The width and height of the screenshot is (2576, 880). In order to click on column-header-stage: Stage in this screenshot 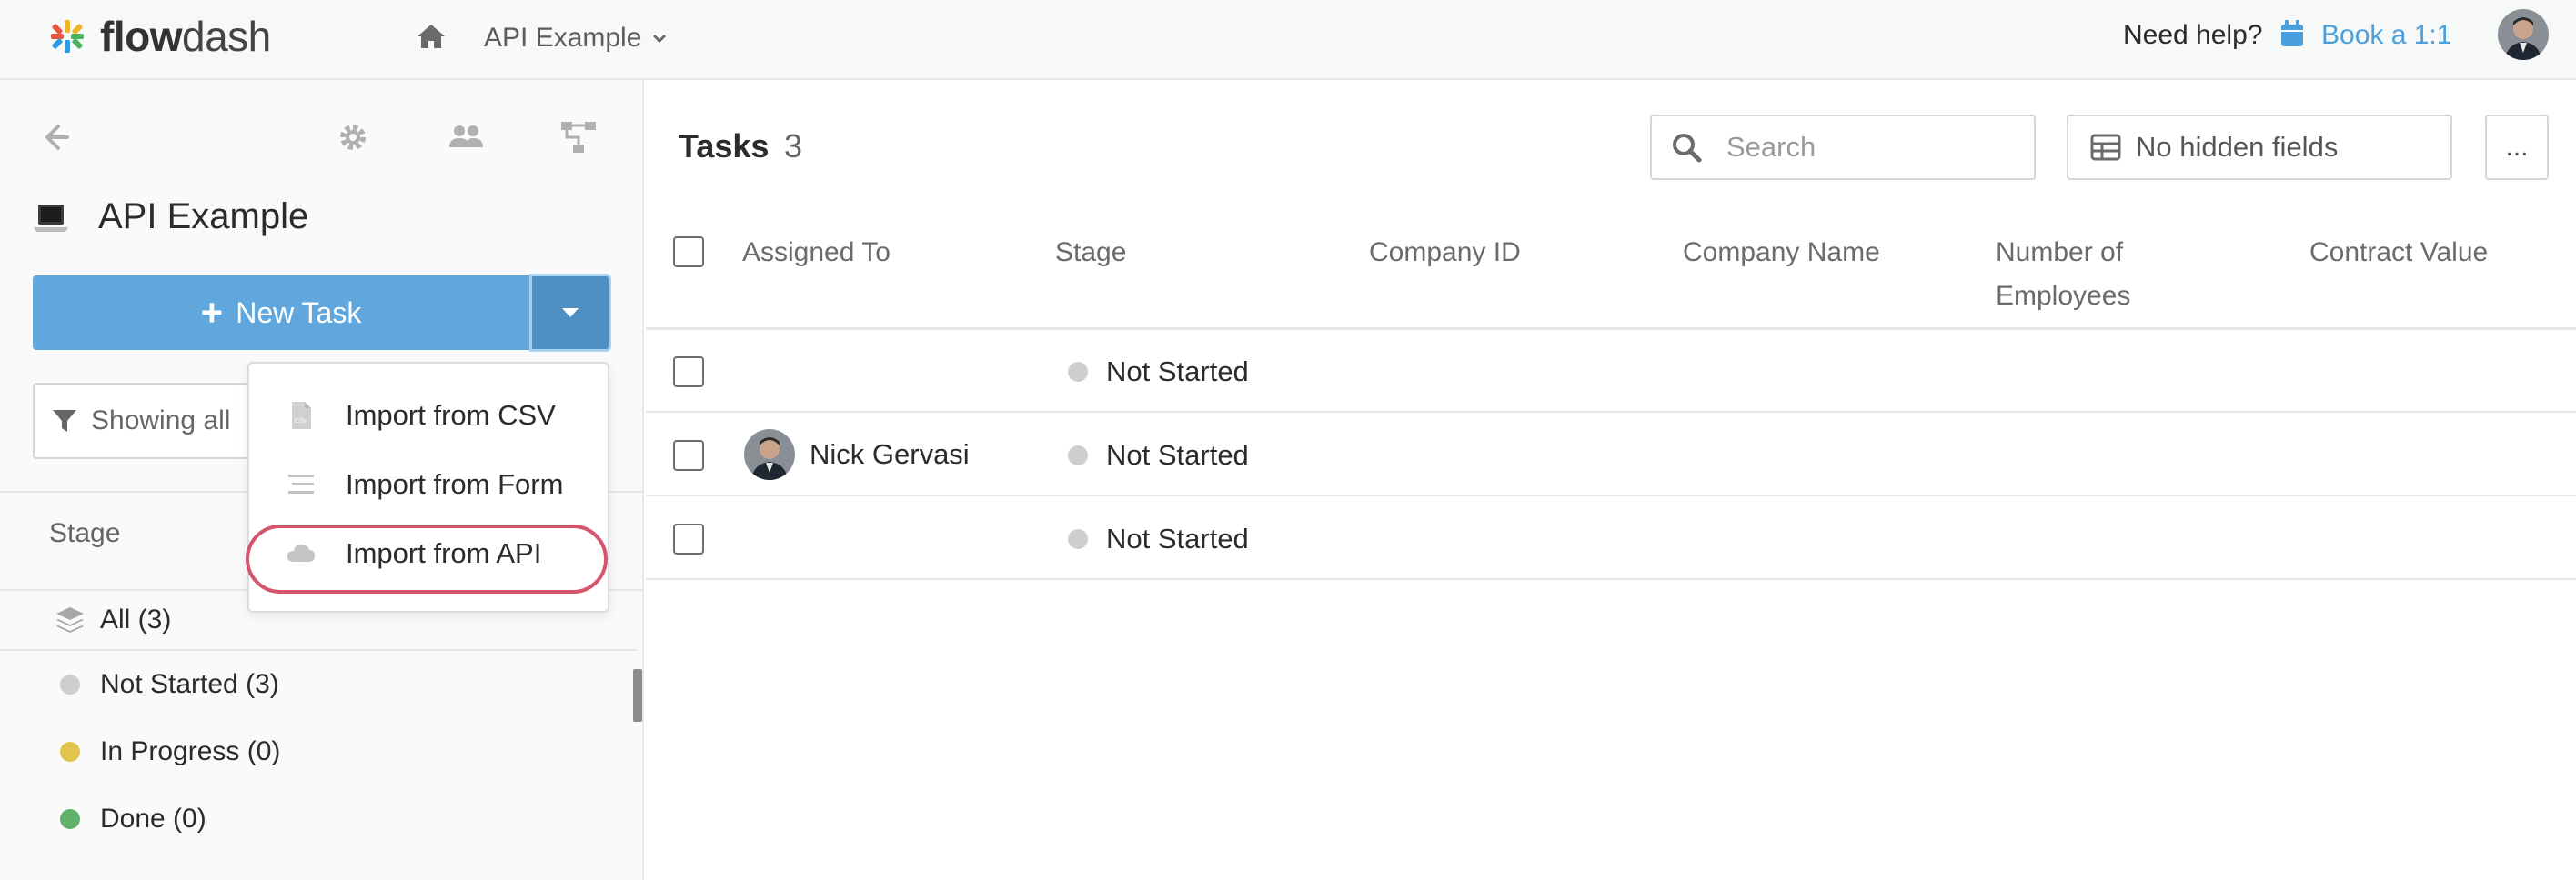, I will do `click(1090, 253)`.